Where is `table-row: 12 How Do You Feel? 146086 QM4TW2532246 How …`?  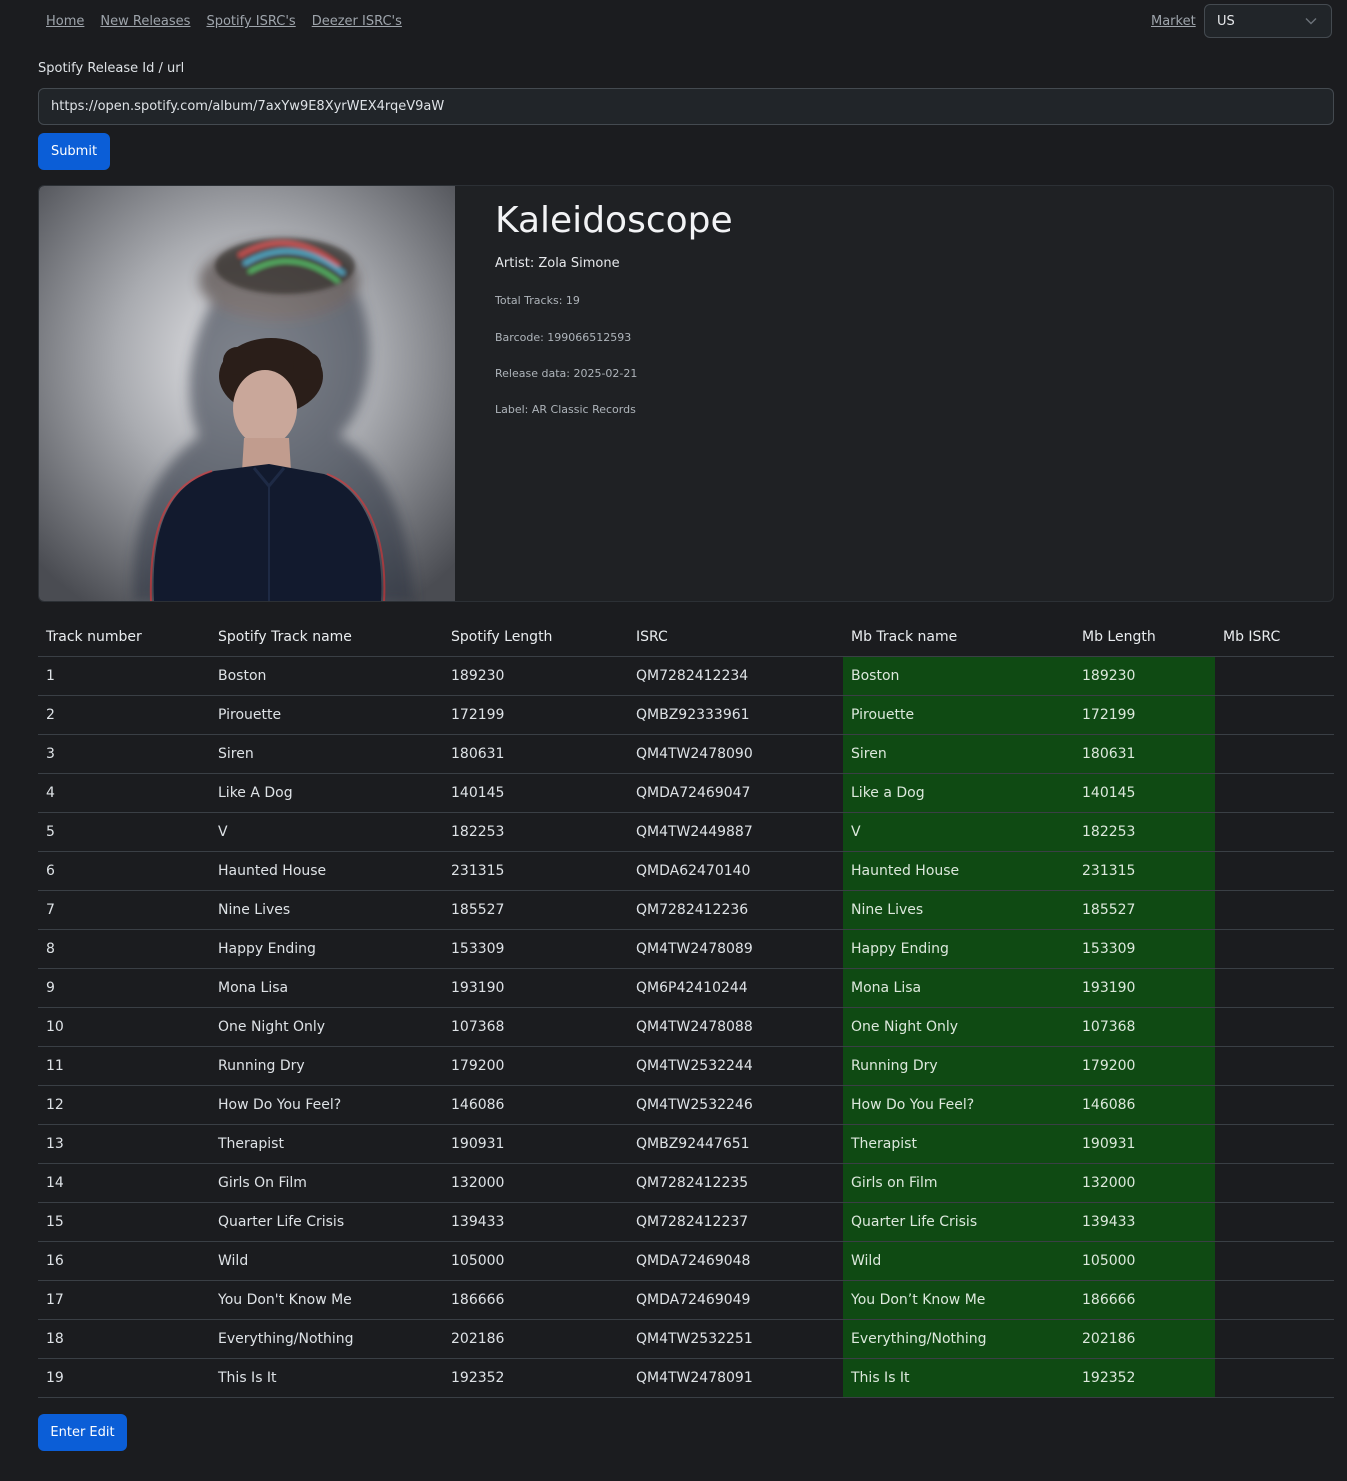 table-row: 12 How Do You Feel? 146086 QM4TW2532246 How … is located at coordinates (686, 1105).